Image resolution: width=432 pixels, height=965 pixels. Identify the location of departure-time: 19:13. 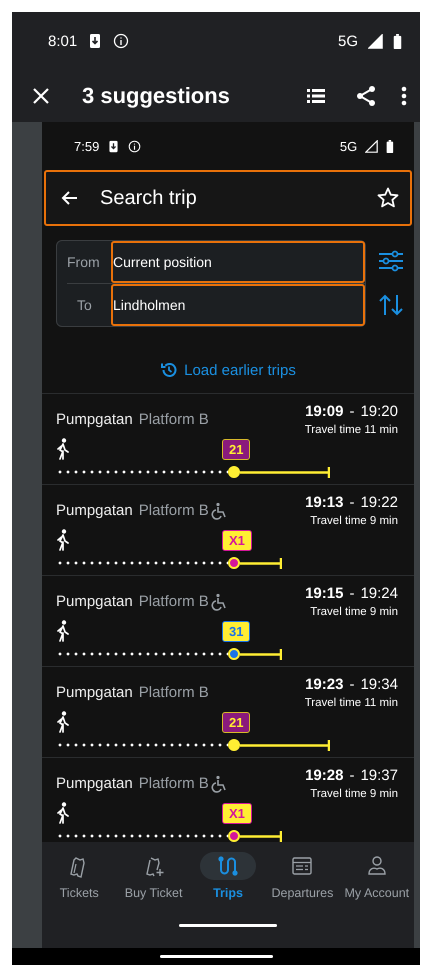
(324, 502).